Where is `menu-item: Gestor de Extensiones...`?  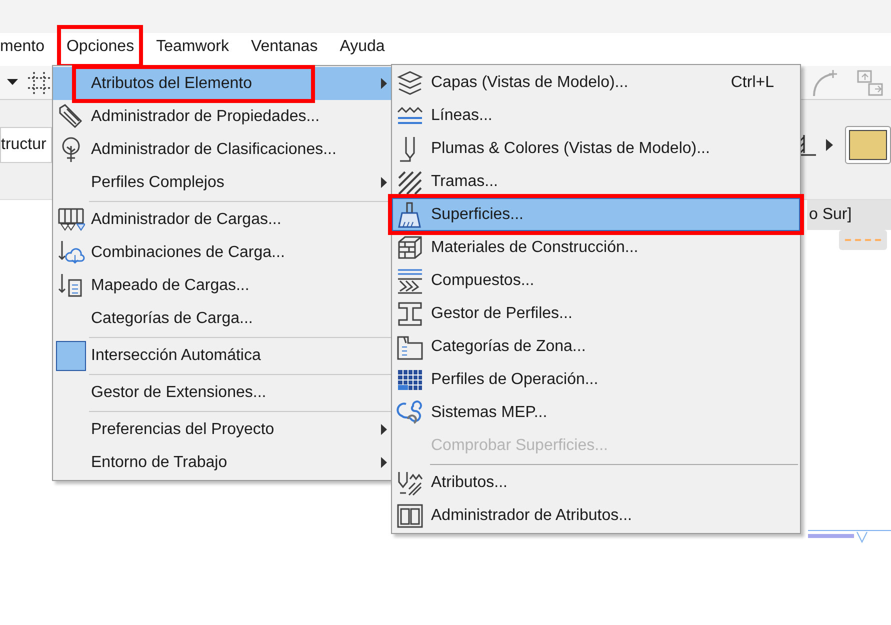
menu-item: Gestor de Extensiones... is located at coordinates (222, 392).